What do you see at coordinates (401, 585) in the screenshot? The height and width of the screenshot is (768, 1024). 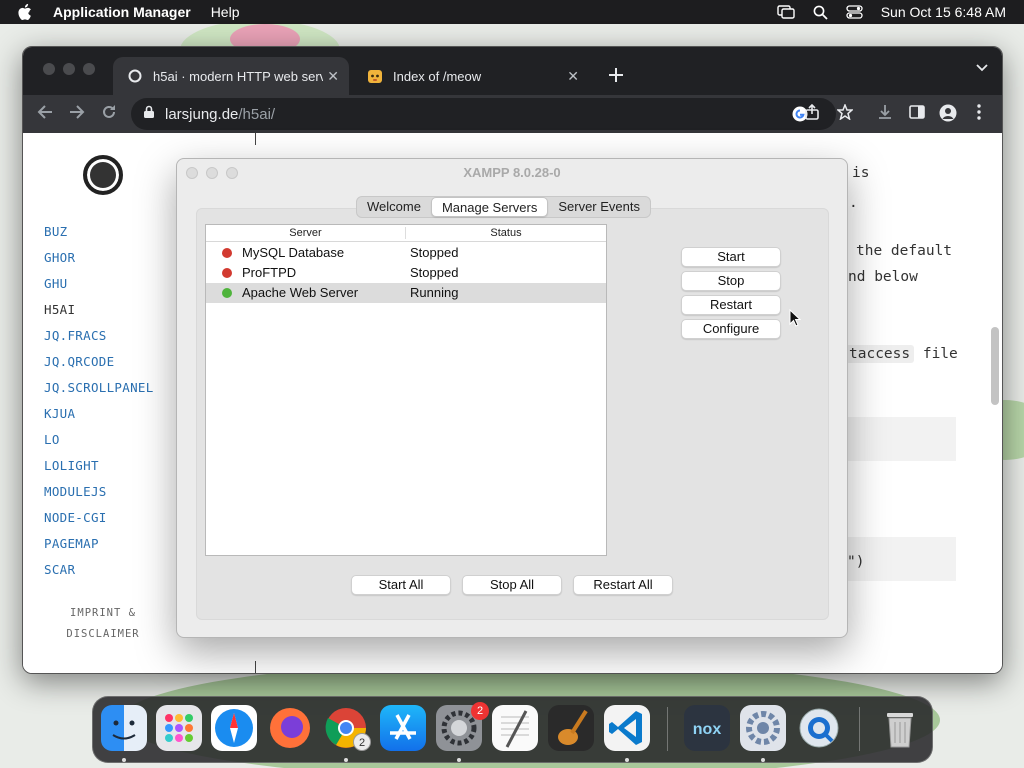 I see `start-all-button: Start All` at bounding box center [401, 585].